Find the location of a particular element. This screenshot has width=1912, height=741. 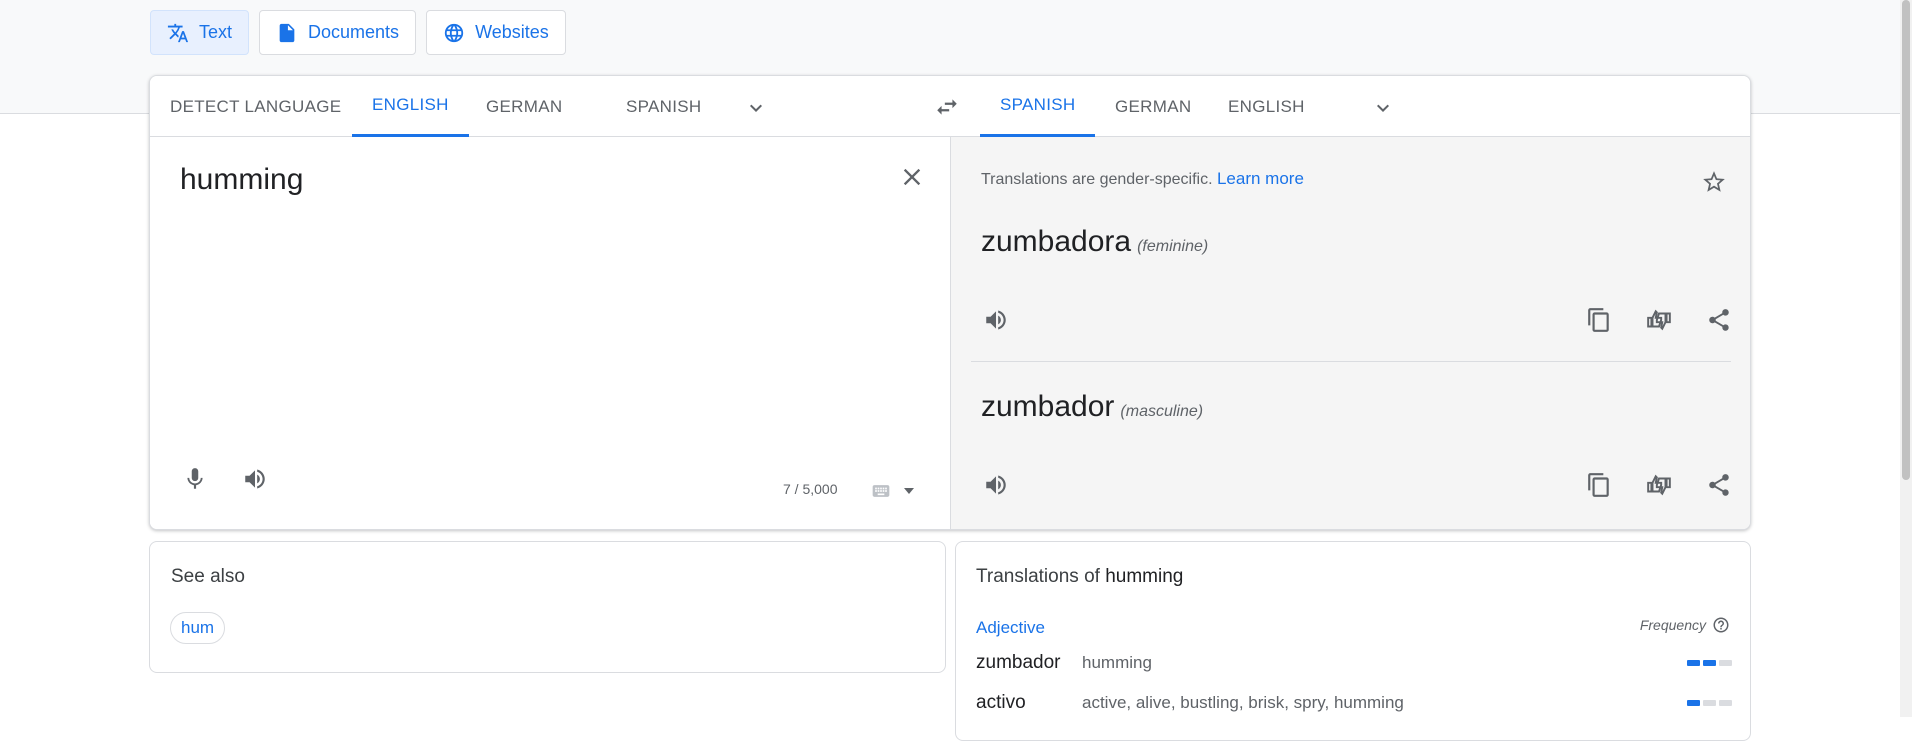

frequency-header: Frequency is located at coordinates (1685, 625).